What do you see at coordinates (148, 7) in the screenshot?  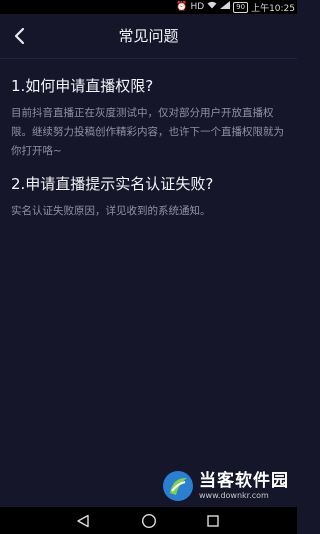 I see `status-bar: ⏰ HD 90 上午10:25` at bounding box center [148, 7].